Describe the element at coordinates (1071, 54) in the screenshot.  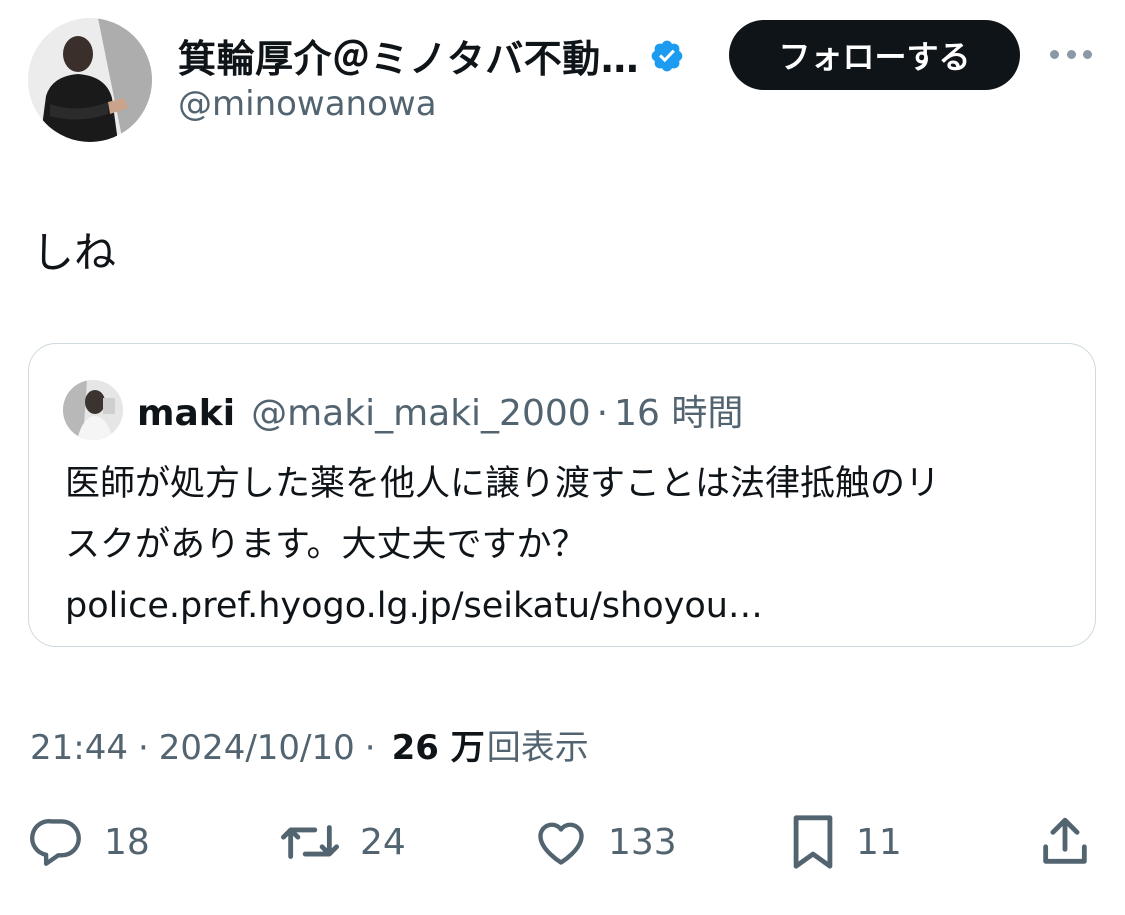
I see `more-horizontal-icon` at that location.